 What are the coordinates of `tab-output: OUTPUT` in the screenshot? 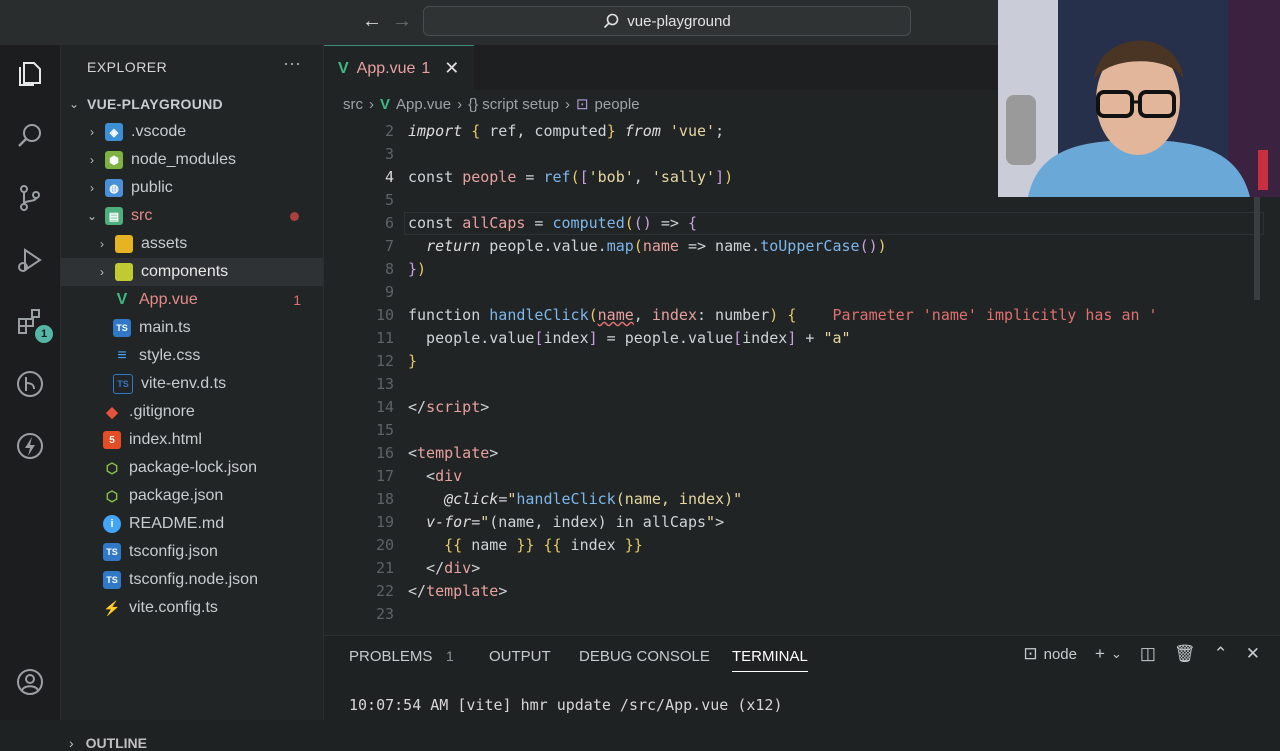 It's located at (520, 656).